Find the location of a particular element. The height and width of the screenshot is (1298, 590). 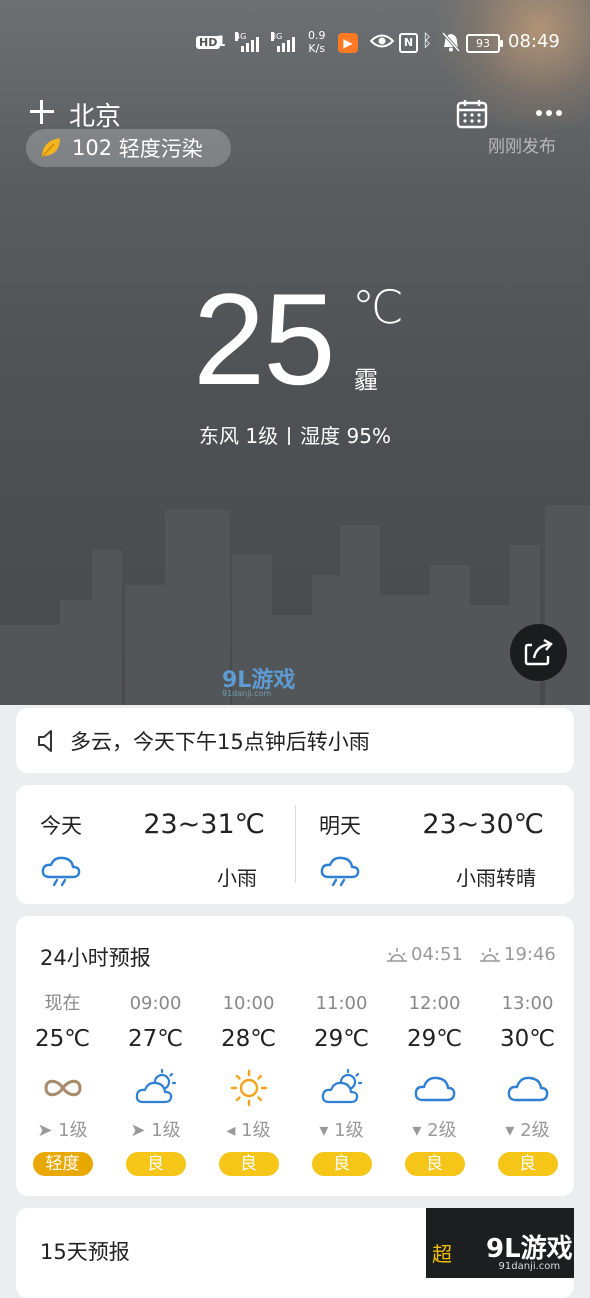

aqi-label: 轻度污染 is located at coordinates (160, 149).